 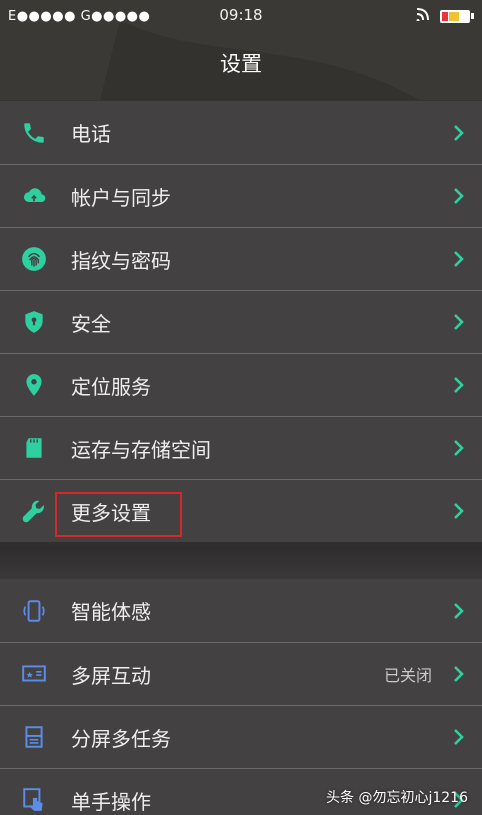 I want to click on group-separator, so click(x=241, y=563).